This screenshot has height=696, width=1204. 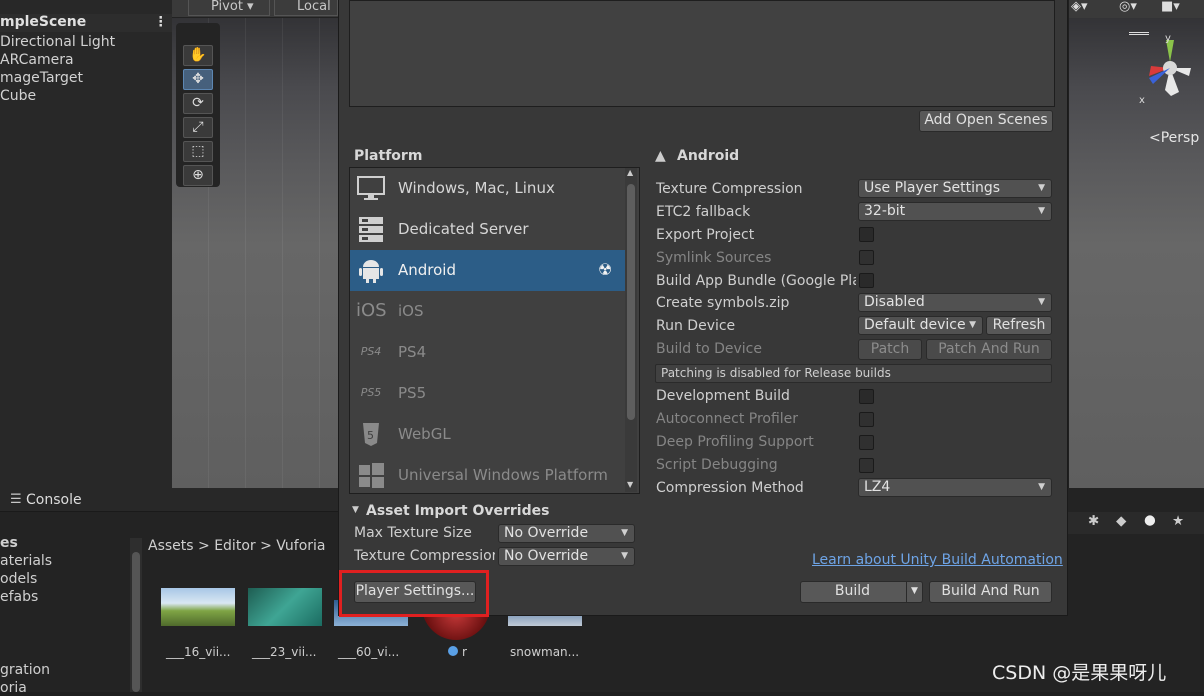 What do you see at coordinates (714, 258) in the screenshot?
I see `symlink-sources-label: Symlink Sources` at bounding box center [714, 258].